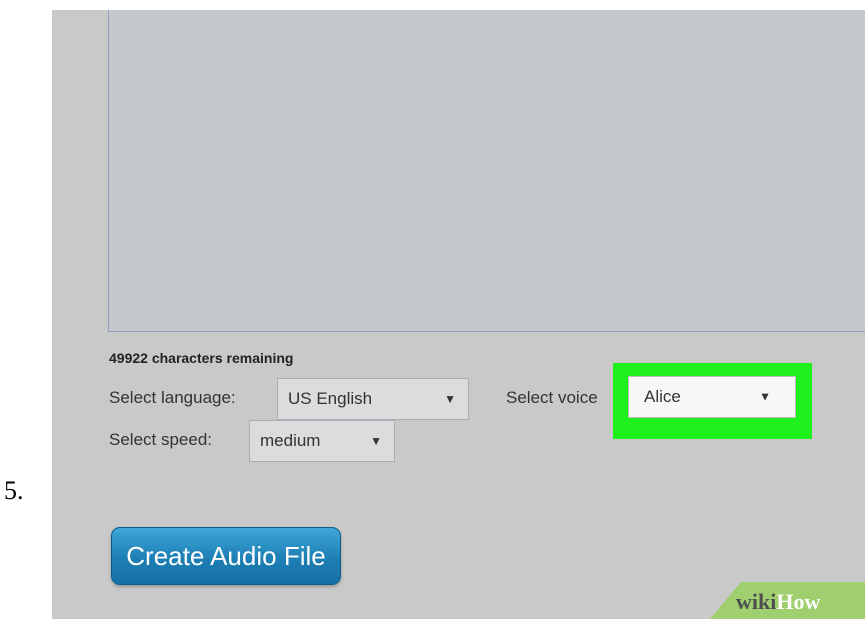  I want to click on language-label: Select language:, so click(172, 397).